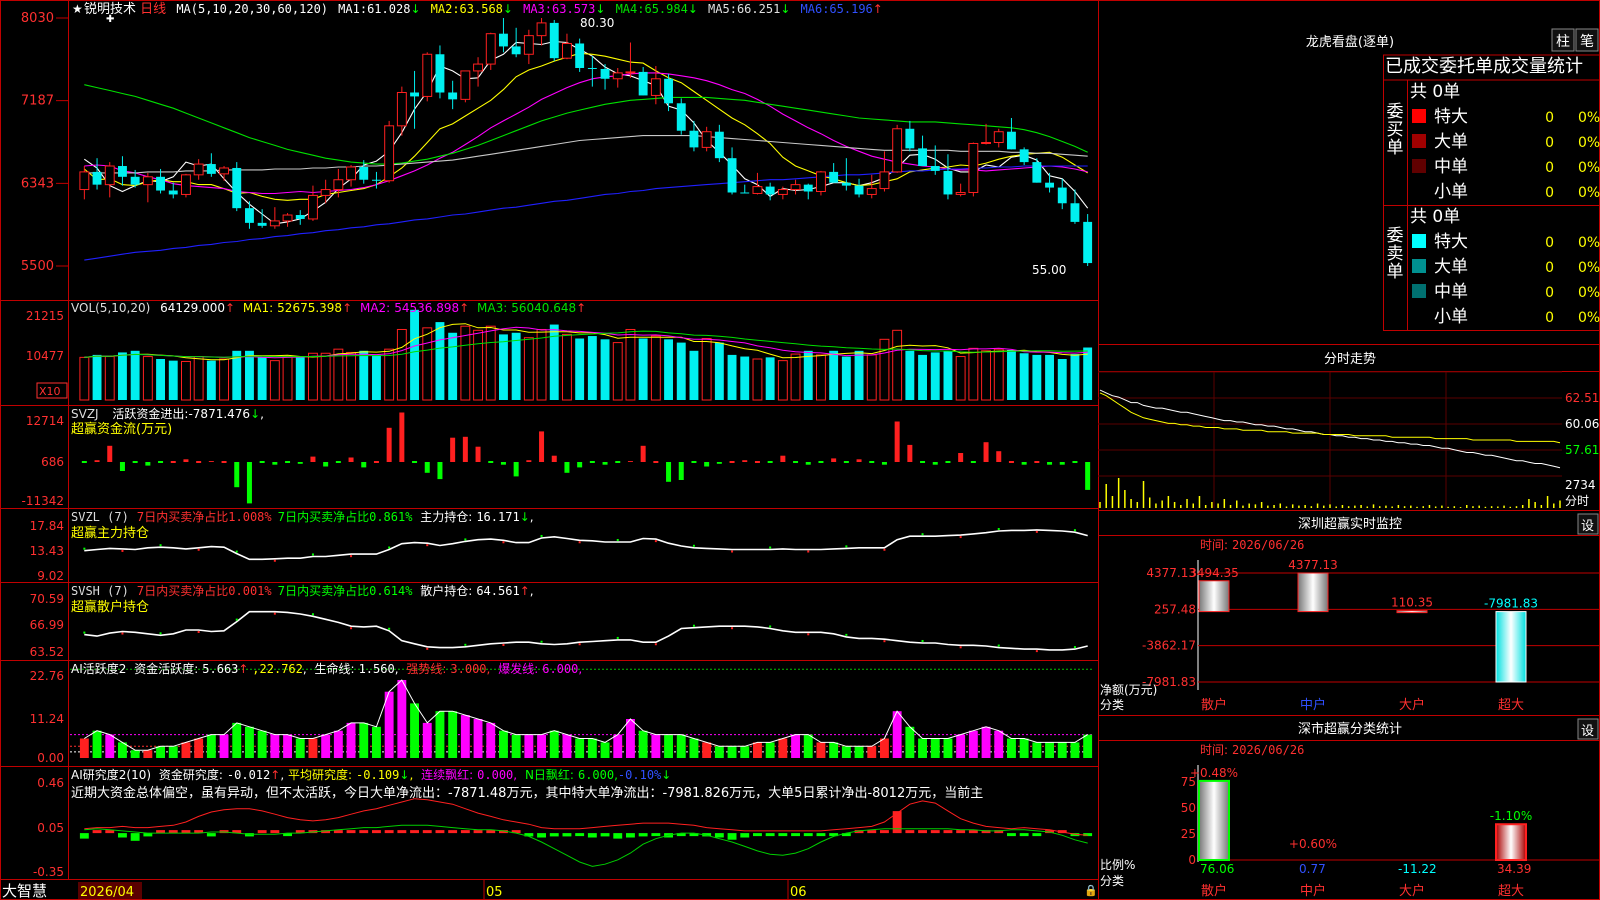 Image resolution: width=1600 pixels, height=900 pixels. Describe the element at coordinates (110, 9) in the screenshot. I see `stock-name: 锐明技术` at that location.